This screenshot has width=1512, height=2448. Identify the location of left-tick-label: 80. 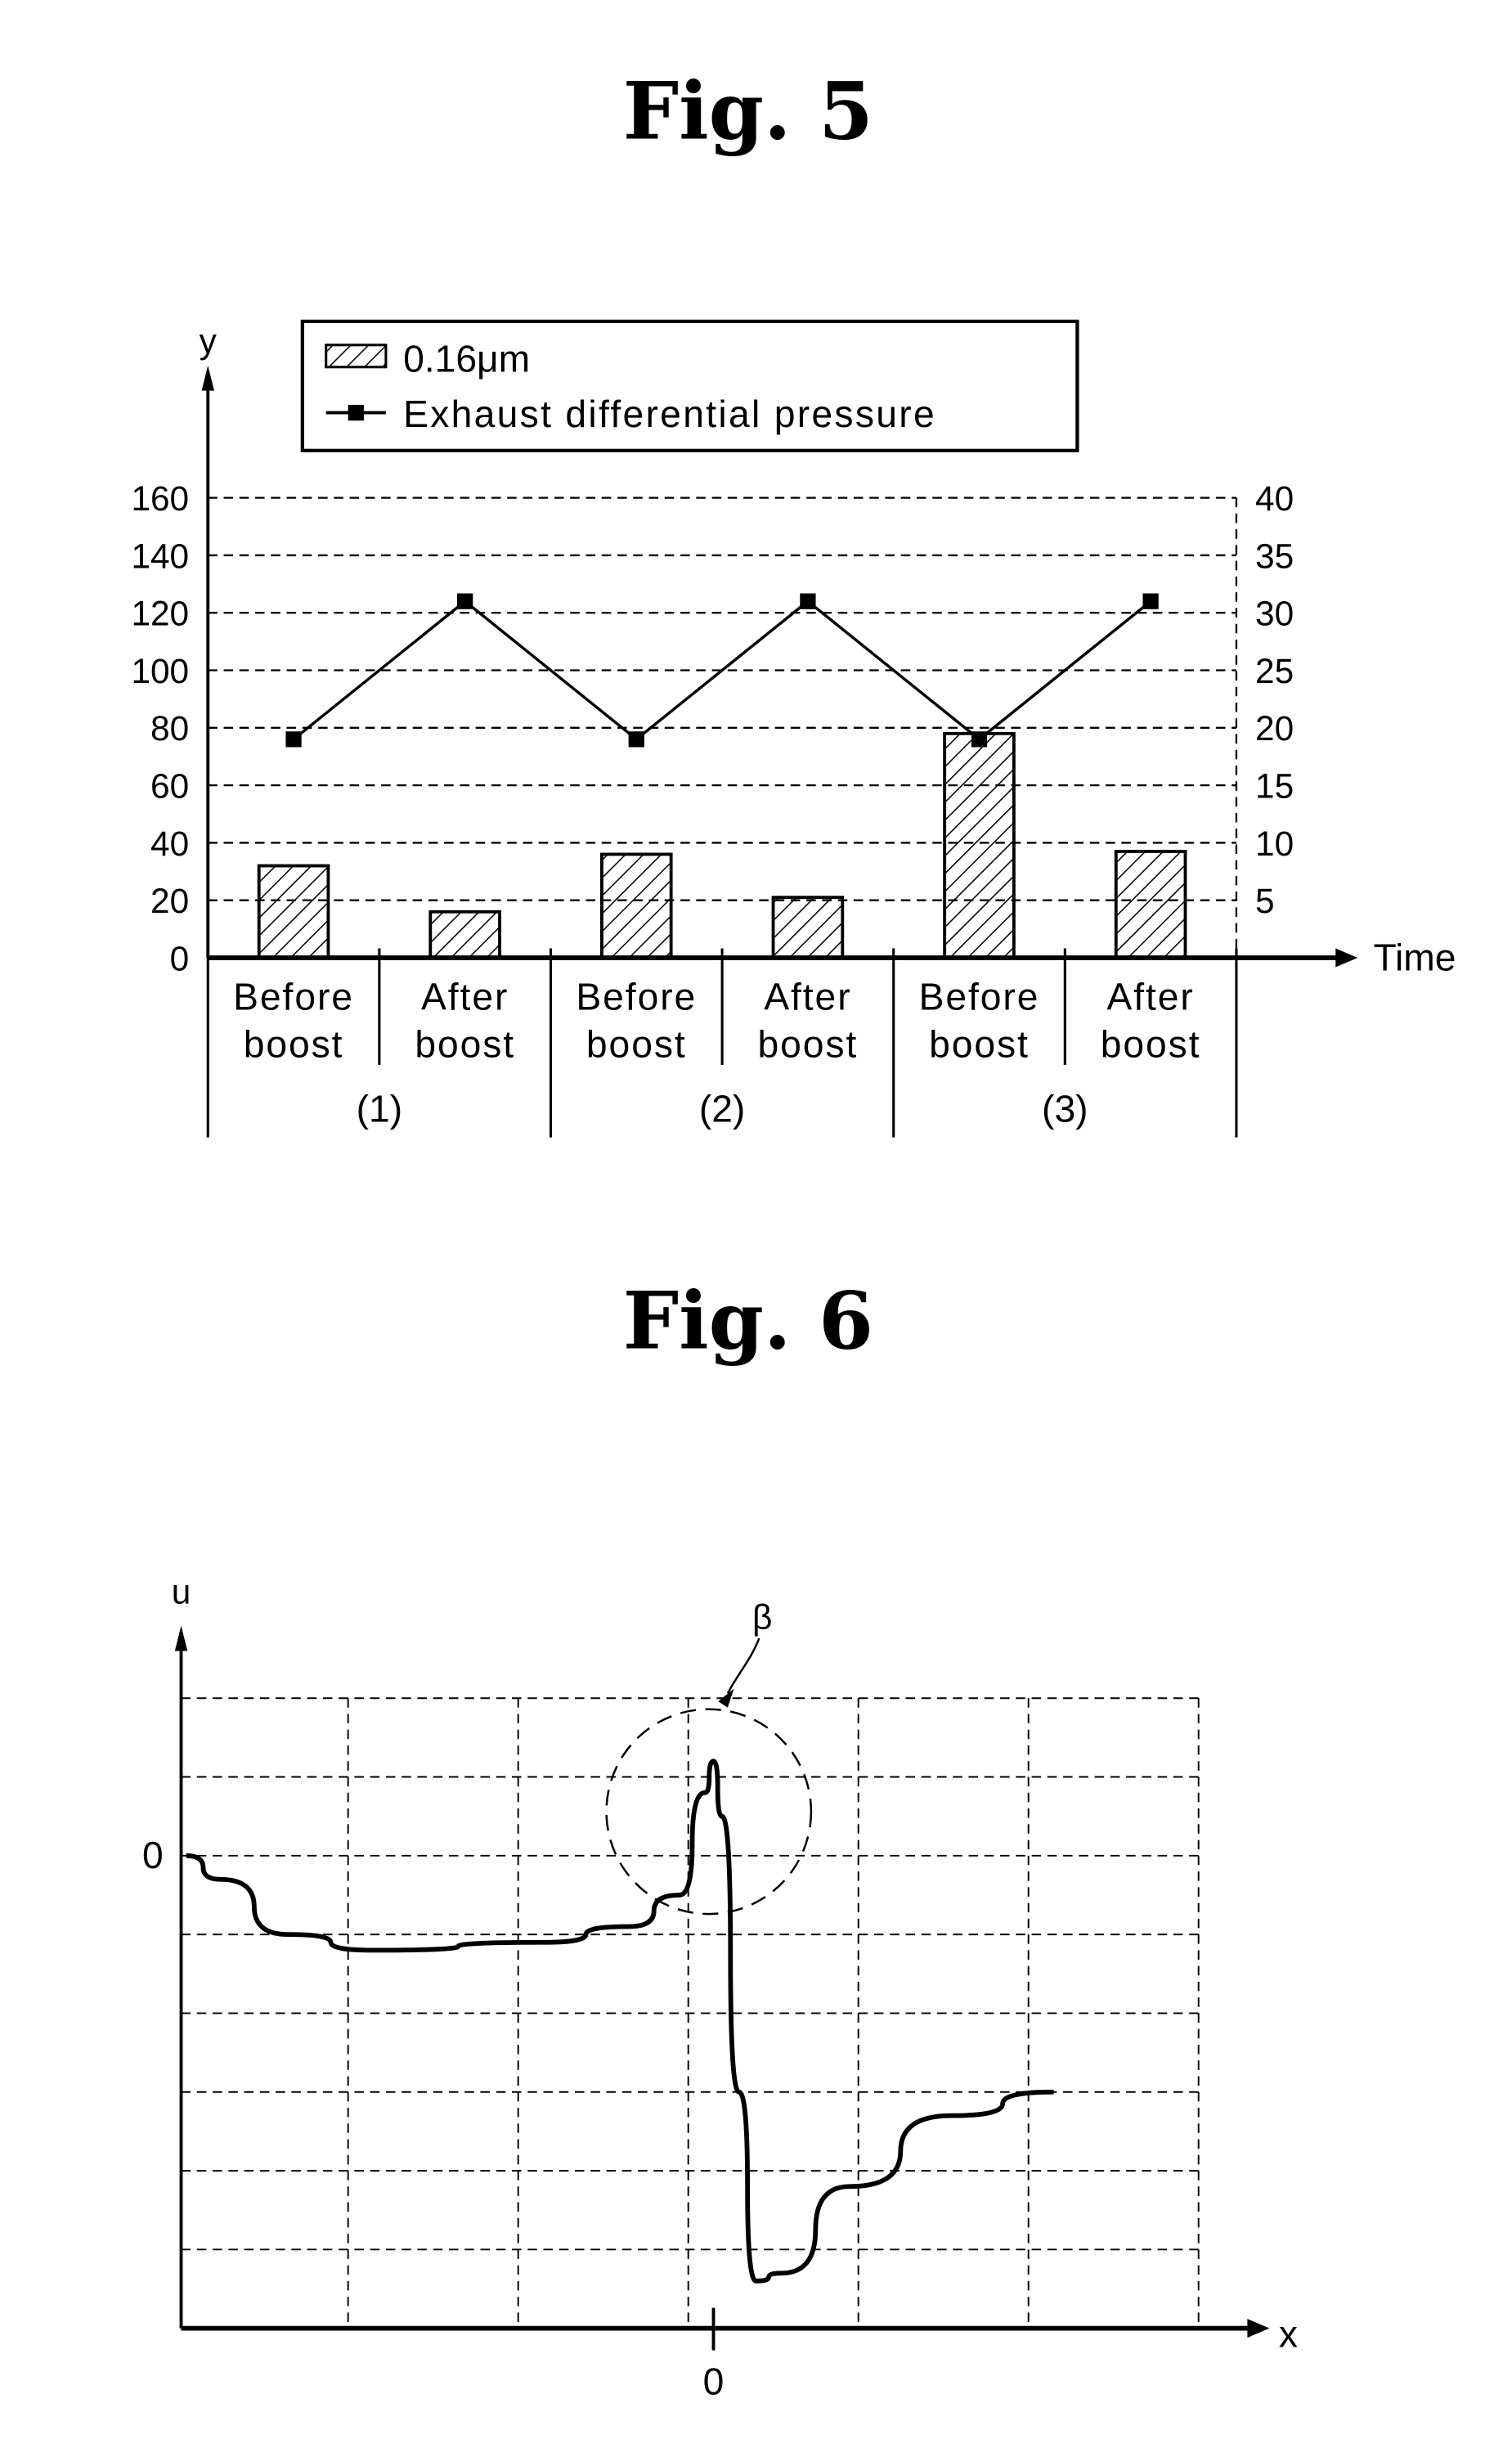
(170, 729).